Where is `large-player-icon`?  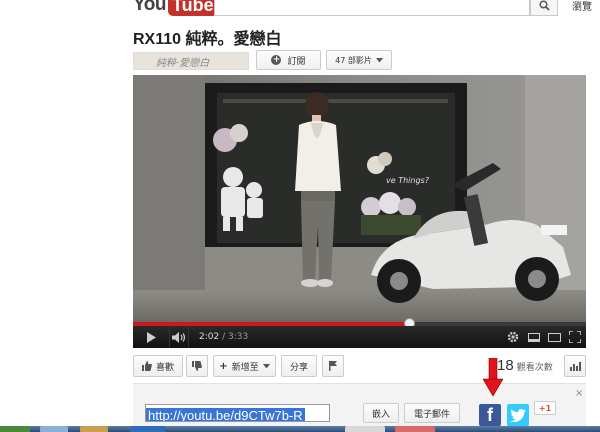
large-player-icon is located at coordinates (554, 337).